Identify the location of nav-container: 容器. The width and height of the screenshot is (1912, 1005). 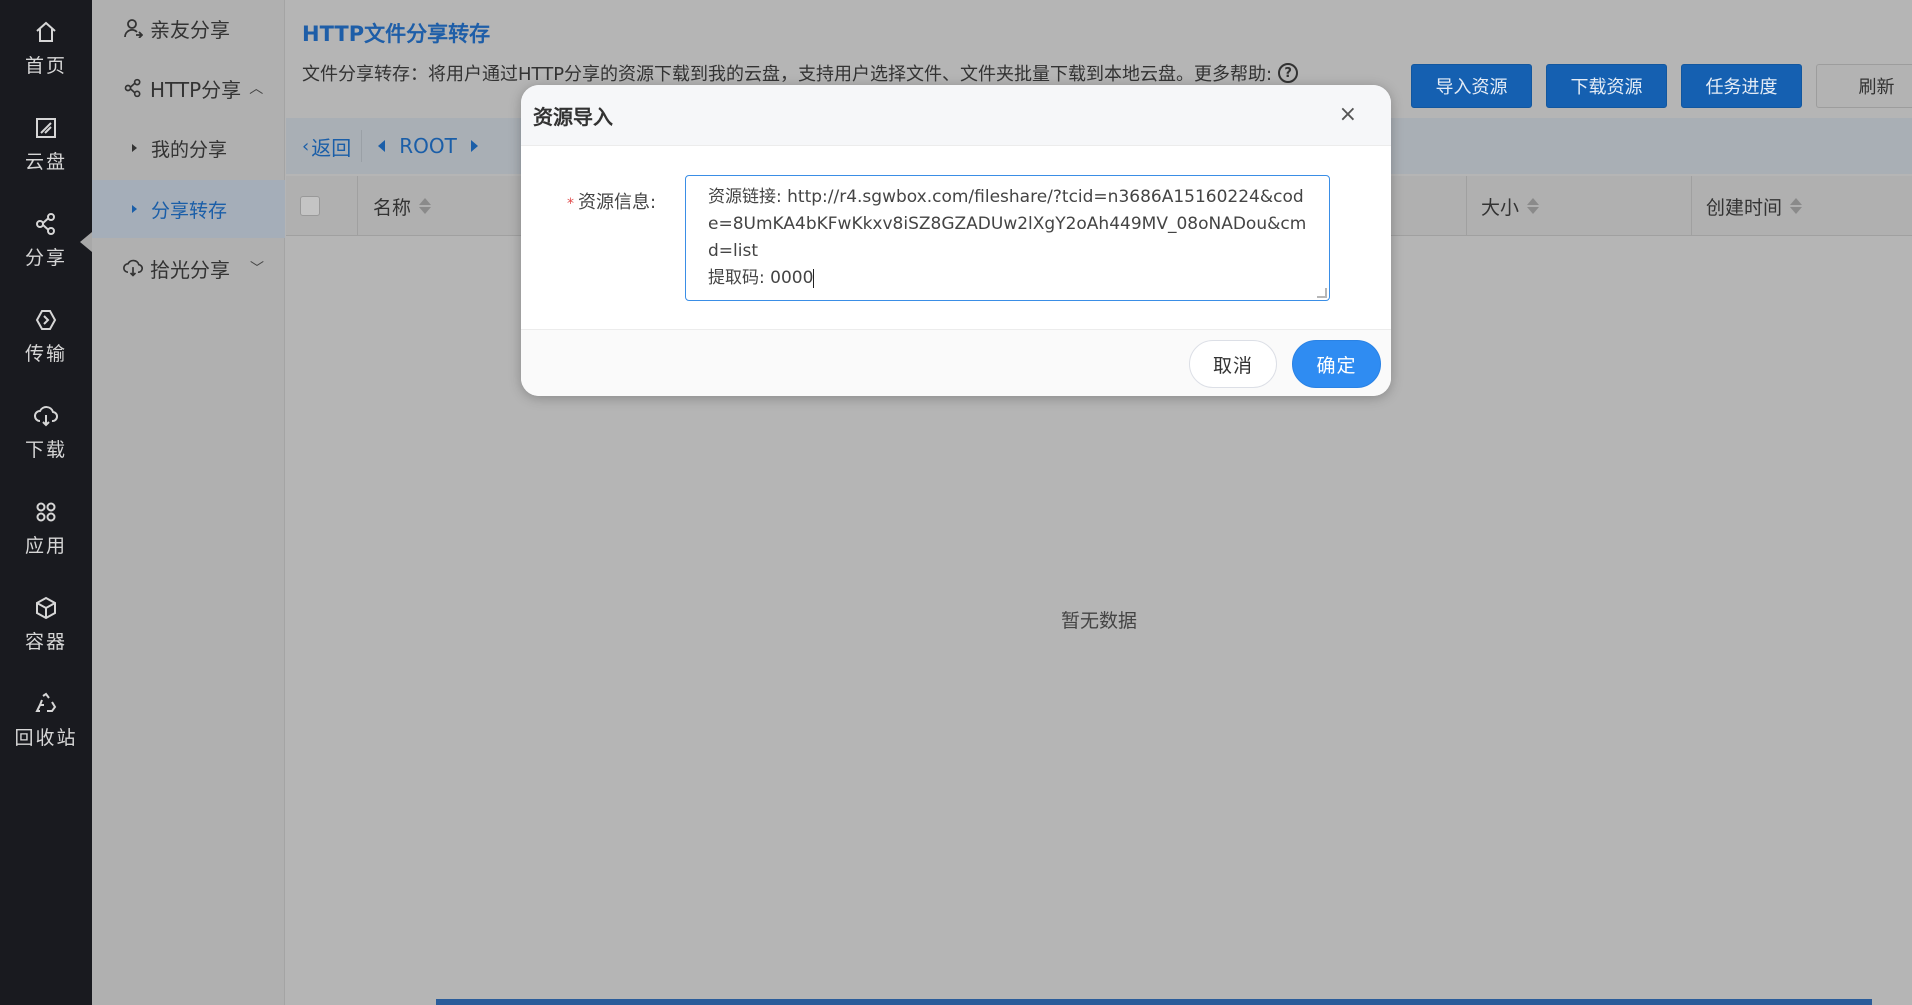
(46, 624).